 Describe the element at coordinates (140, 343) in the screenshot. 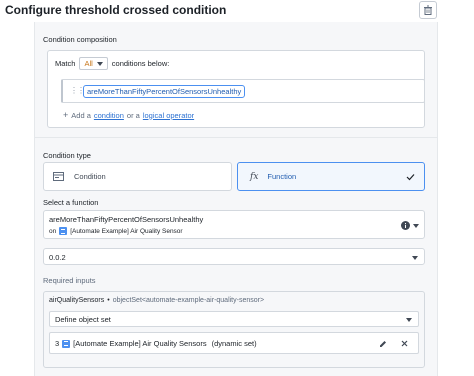

I see `object-set-name: [Automate Example] Air Quality Sensors` at that location.